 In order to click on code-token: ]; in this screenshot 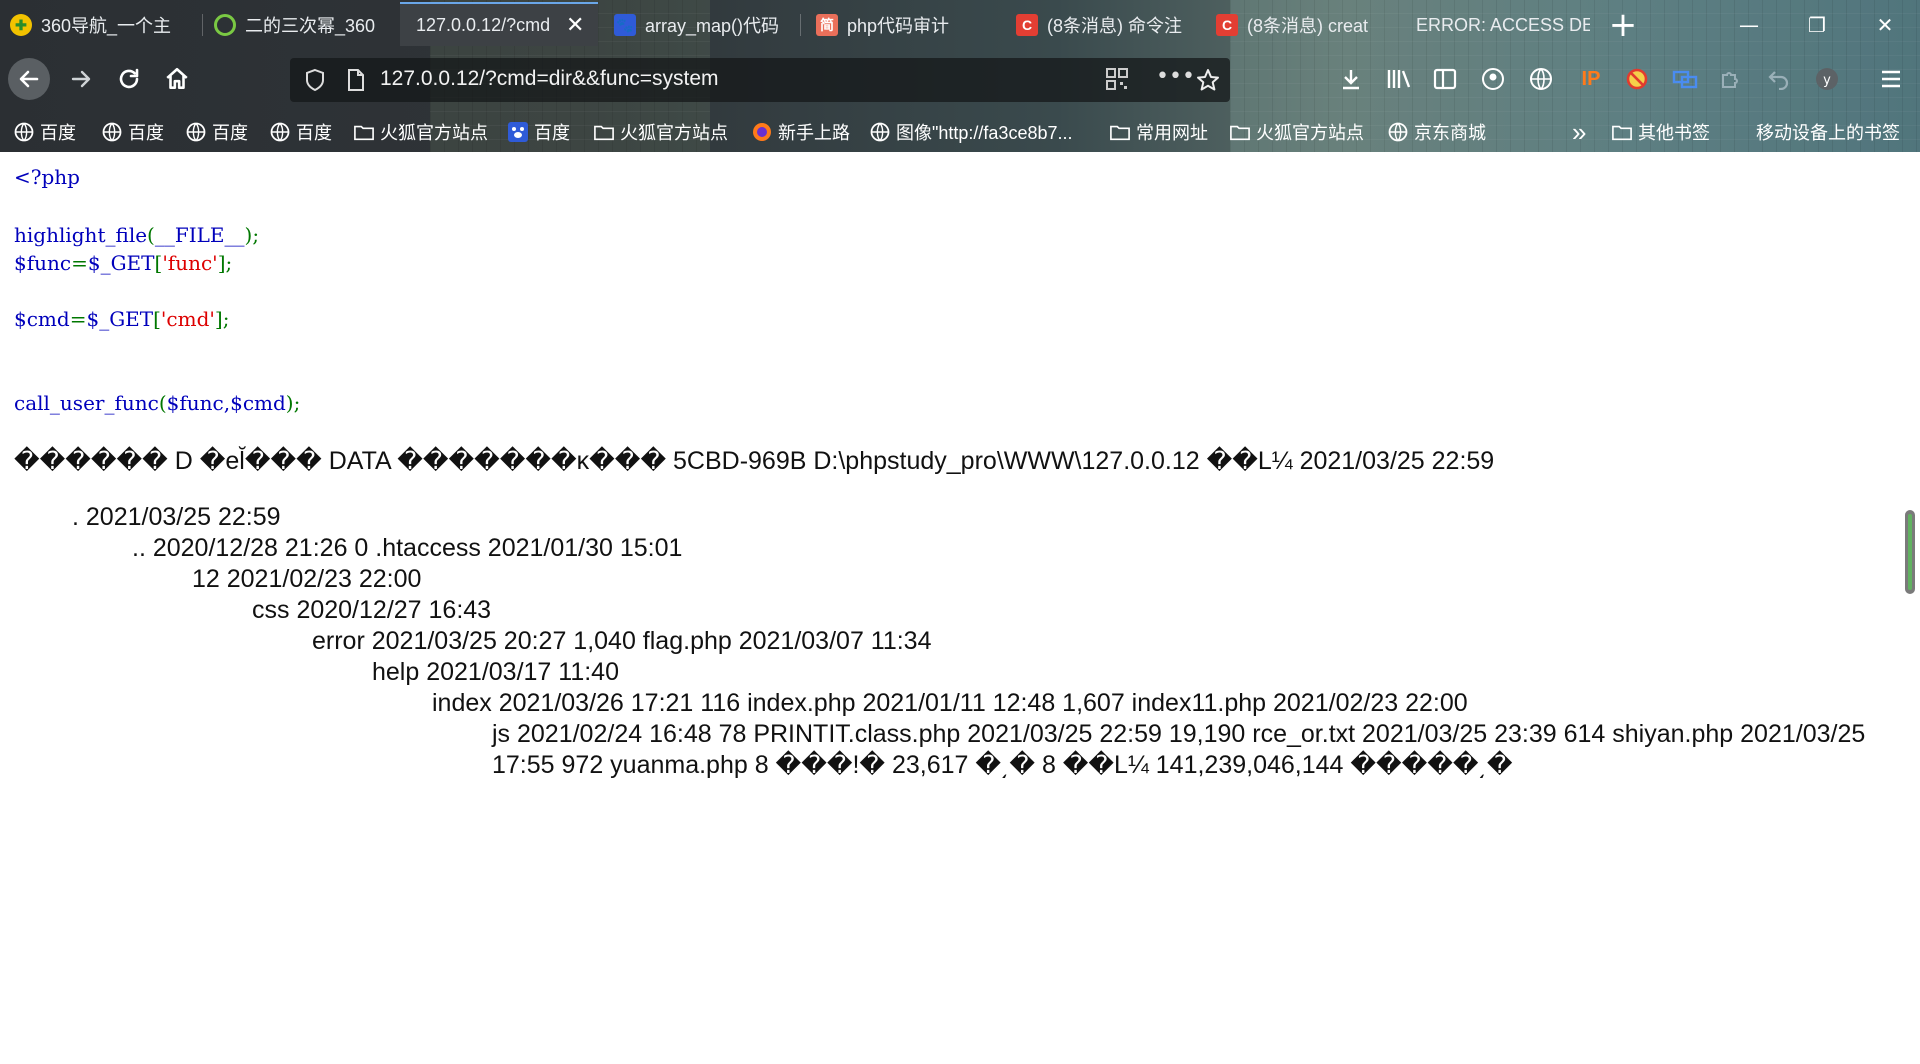, I will do `click(225, 263)`.